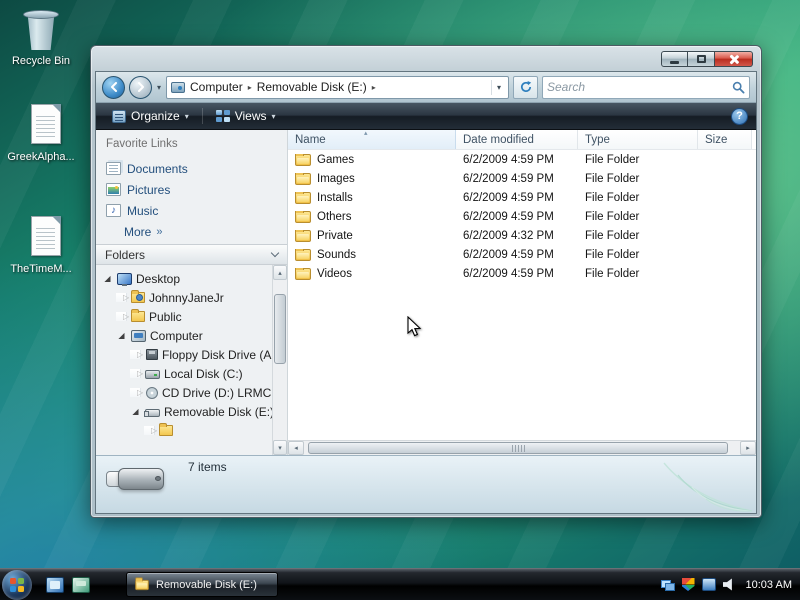 This screenshot has height=600, width=800. What do you see at coordinates (525, 87) in the screenshot?
I see `refresh-button` at bounding box center [525, 87].